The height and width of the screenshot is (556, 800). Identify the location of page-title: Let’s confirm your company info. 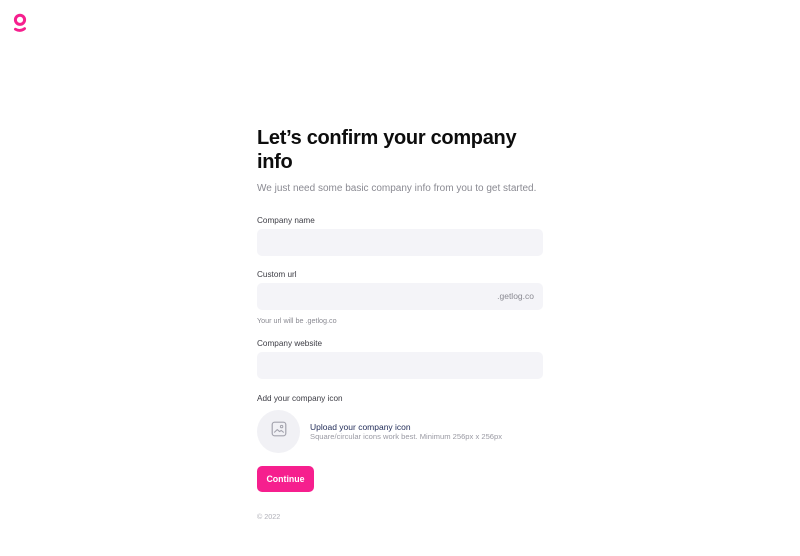
(387, 150).